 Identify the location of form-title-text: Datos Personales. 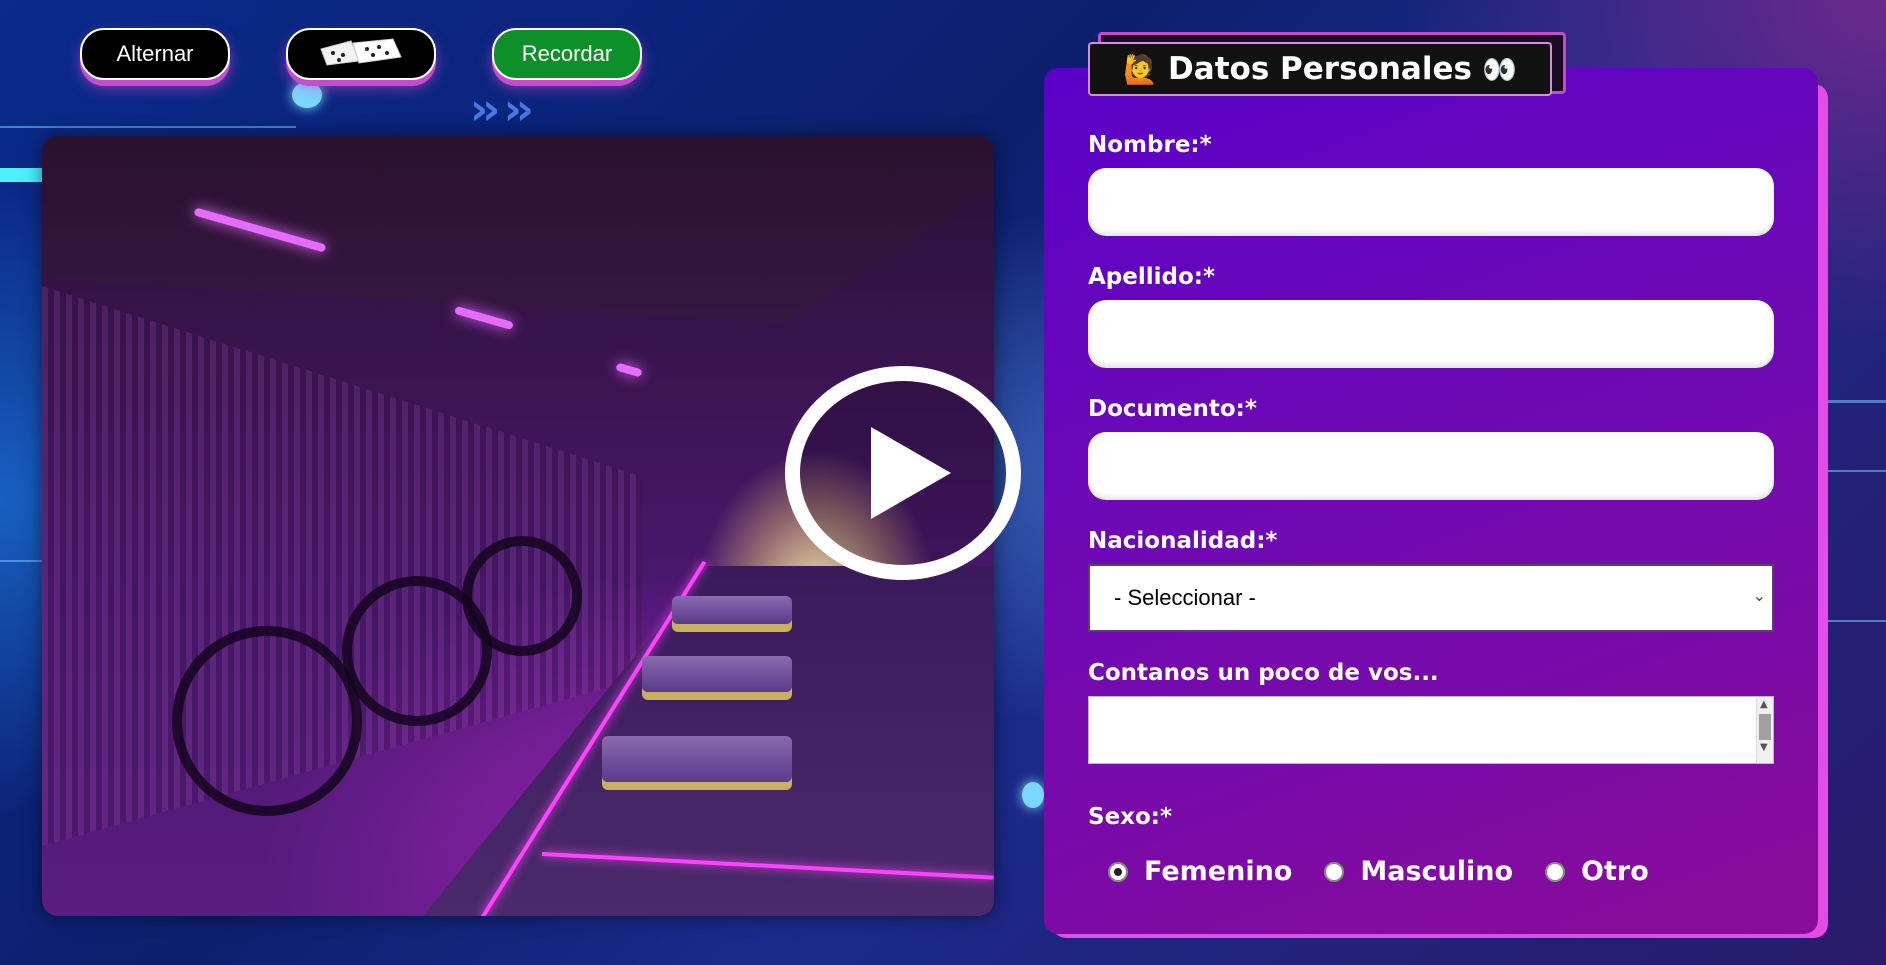
(1320, 69).